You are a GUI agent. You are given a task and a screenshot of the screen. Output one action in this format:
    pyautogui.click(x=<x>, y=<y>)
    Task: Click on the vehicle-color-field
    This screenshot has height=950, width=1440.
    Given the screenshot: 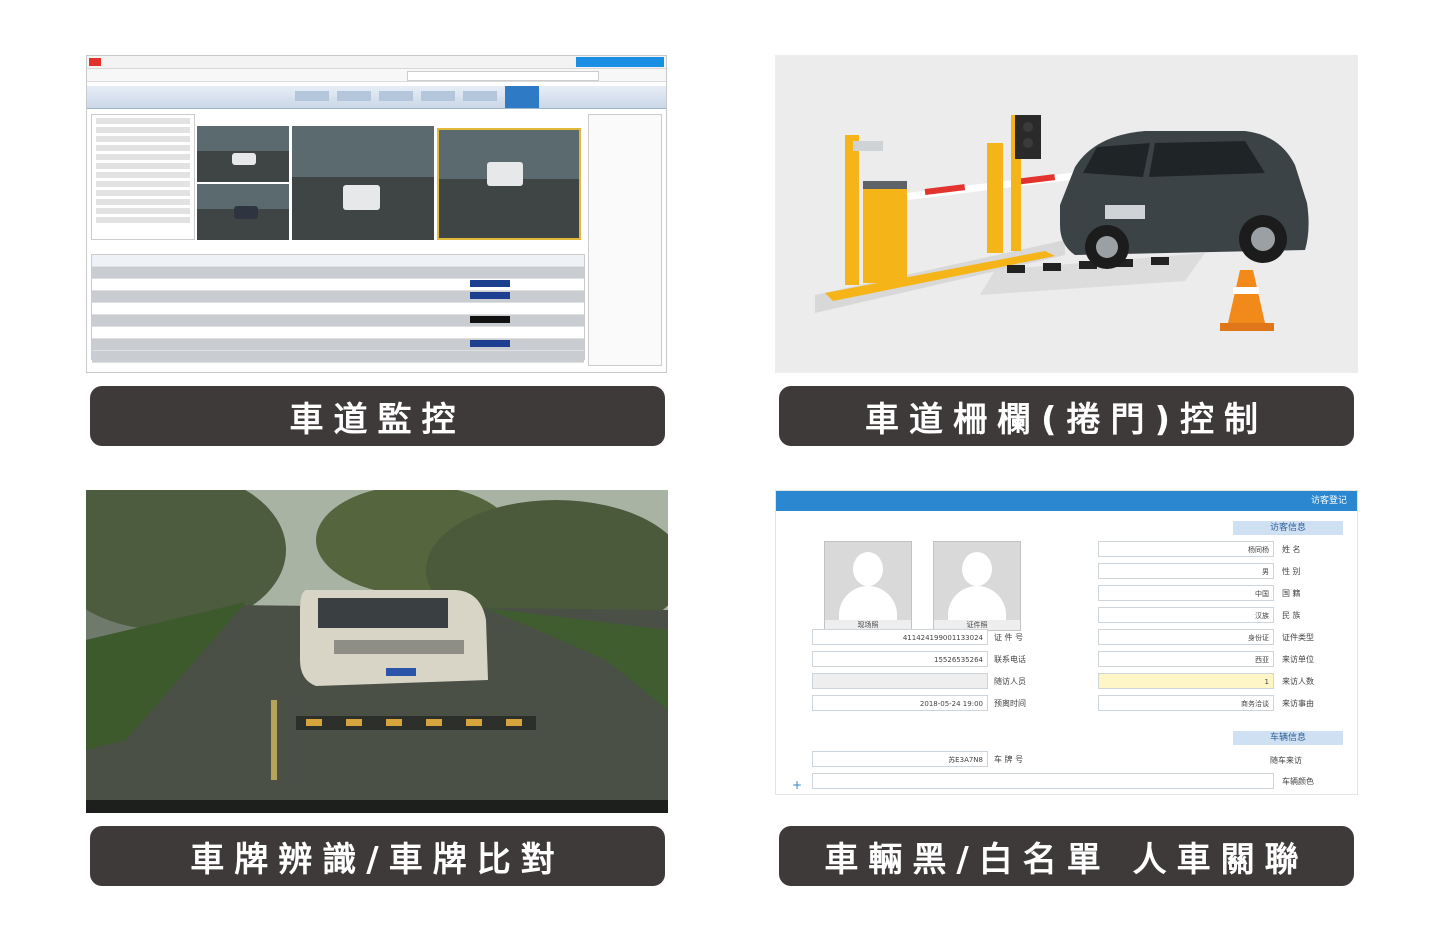 What is the action you would take?
    pyautogui.click(x=1043, y=781)
    